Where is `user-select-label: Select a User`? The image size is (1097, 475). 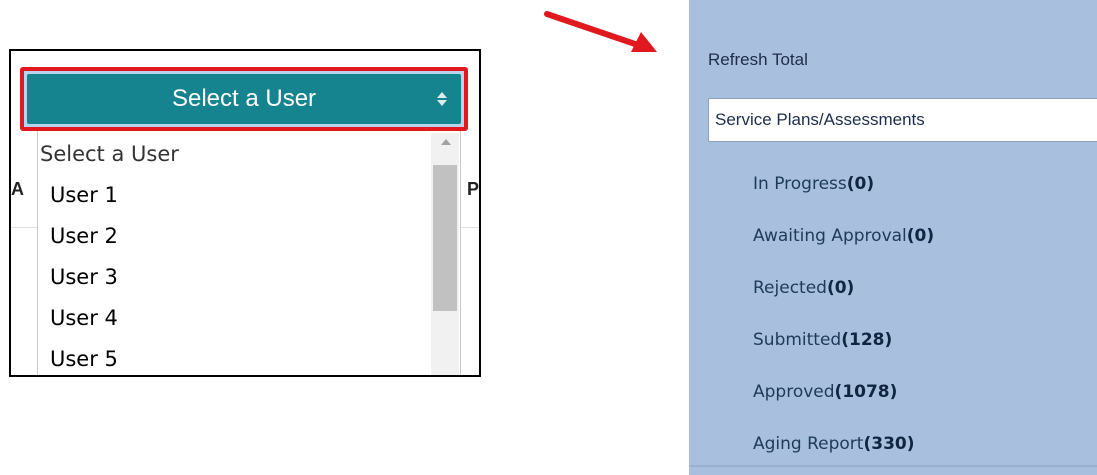 user-select-label: Select a User is located at coordinates (244, 98).